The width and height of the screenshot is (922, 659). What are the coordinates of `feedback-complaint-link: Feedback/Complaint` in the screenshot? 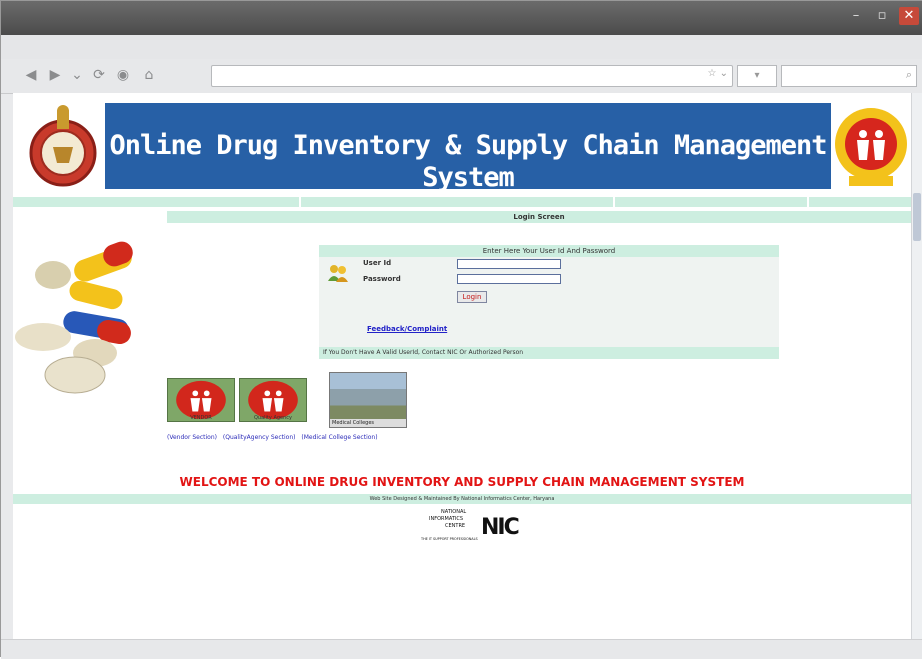 It's located at (407, 329).